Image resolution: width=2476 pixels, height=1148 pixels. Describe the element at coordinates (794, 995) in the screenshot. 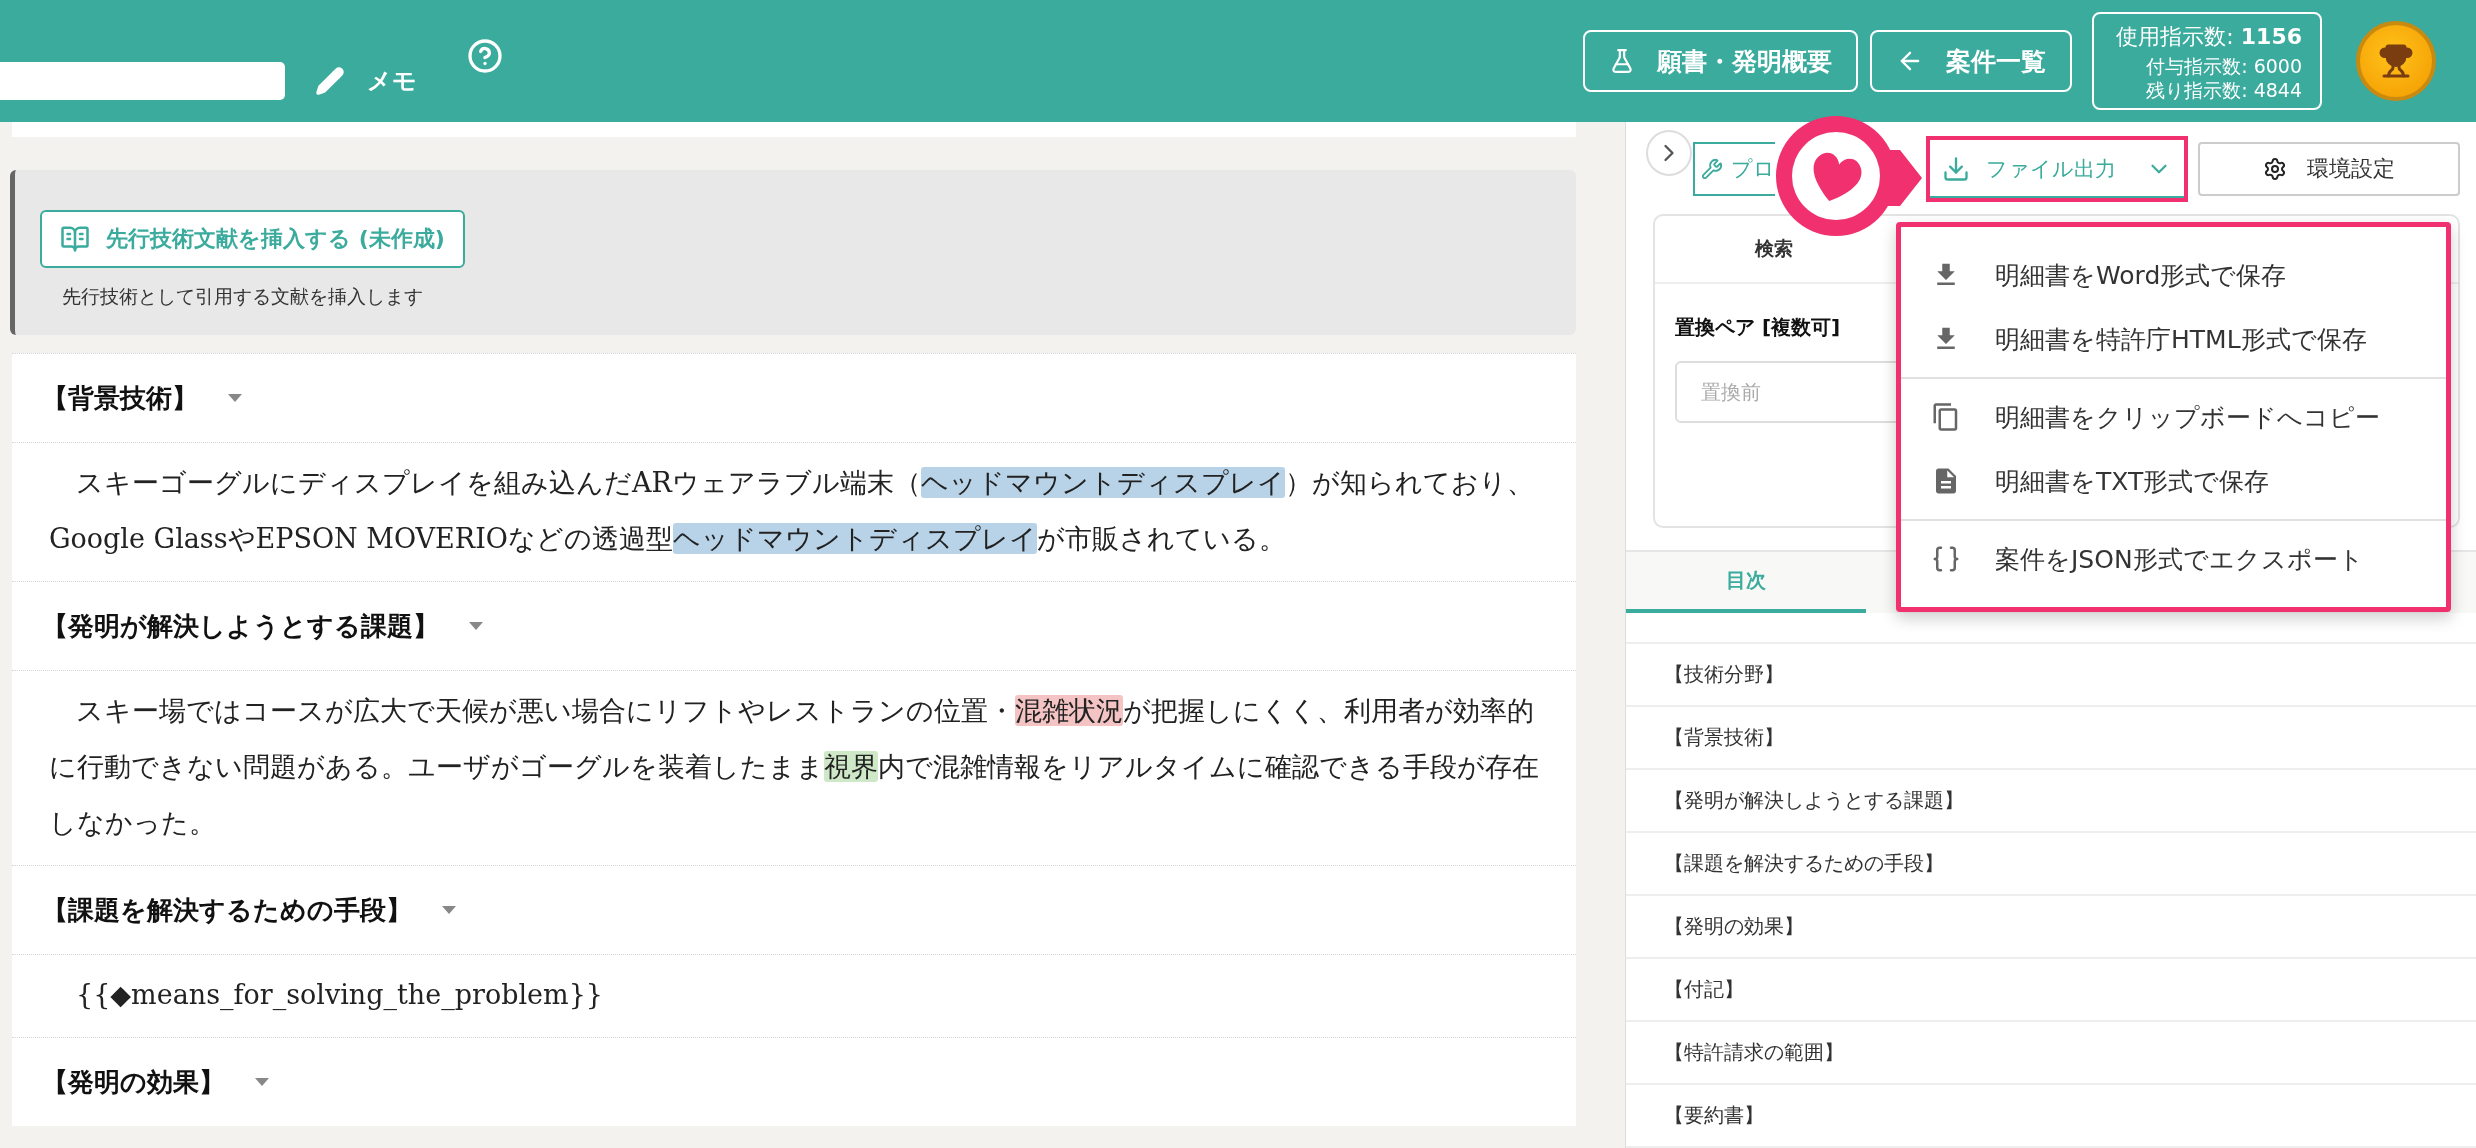

I see `section-paragraph: {{◆means_for_solving_the_problem}}` at that location.